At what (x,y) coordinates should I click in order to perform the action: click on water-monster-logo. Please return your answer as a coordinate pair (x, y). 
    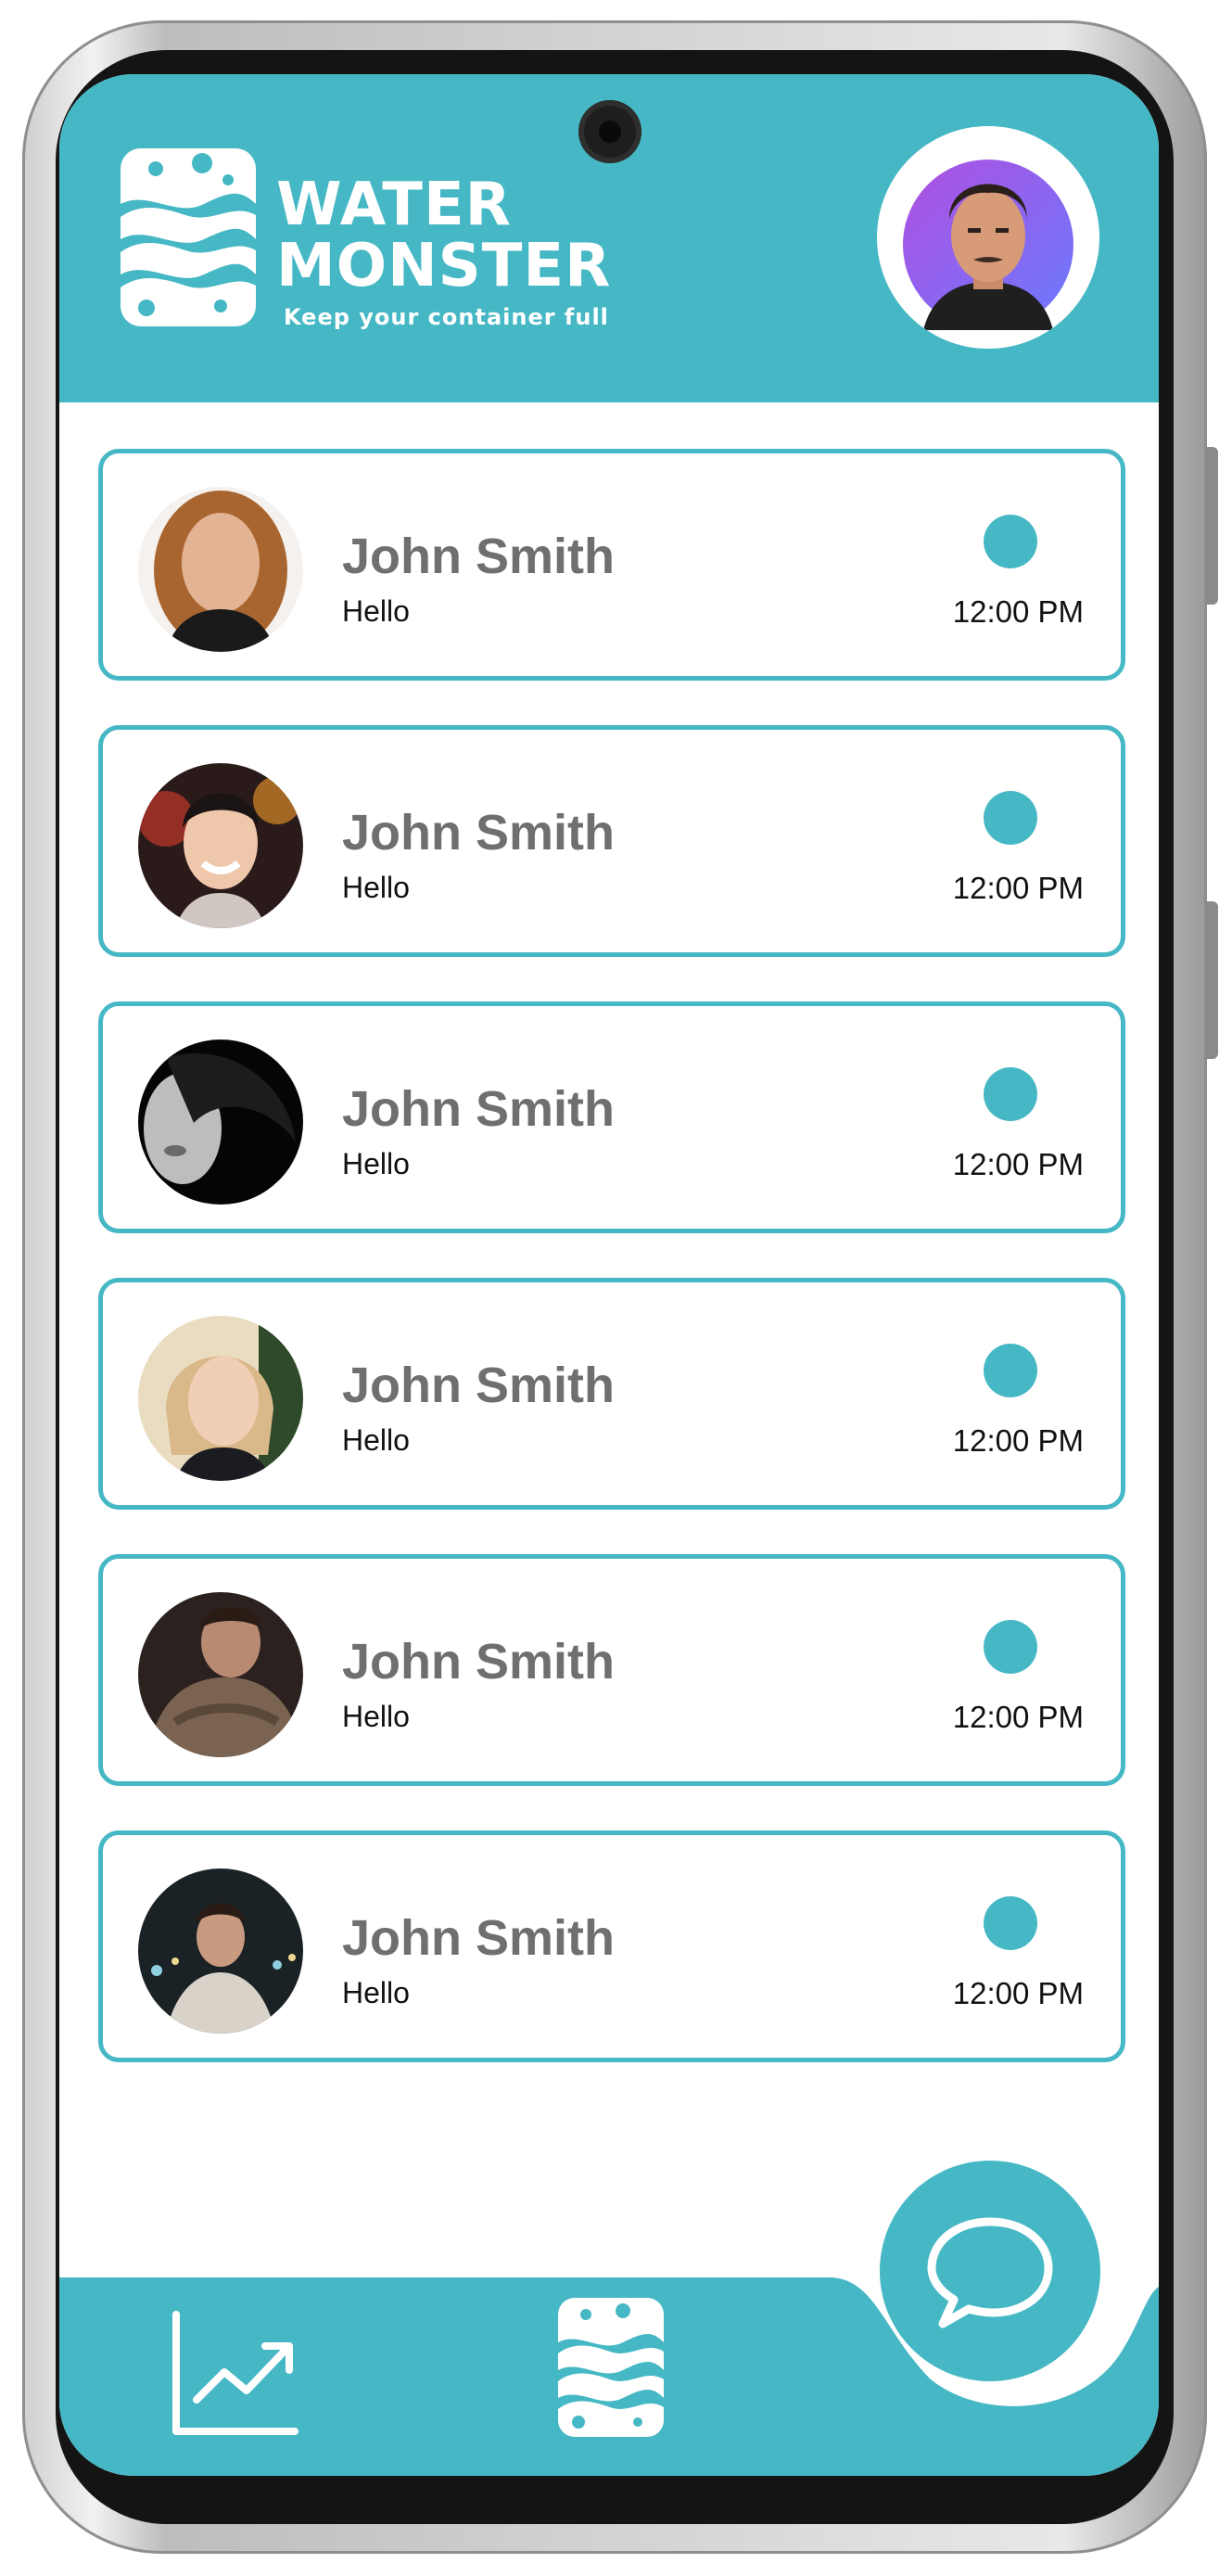
    Looking at the image, I should click on (188, 237).